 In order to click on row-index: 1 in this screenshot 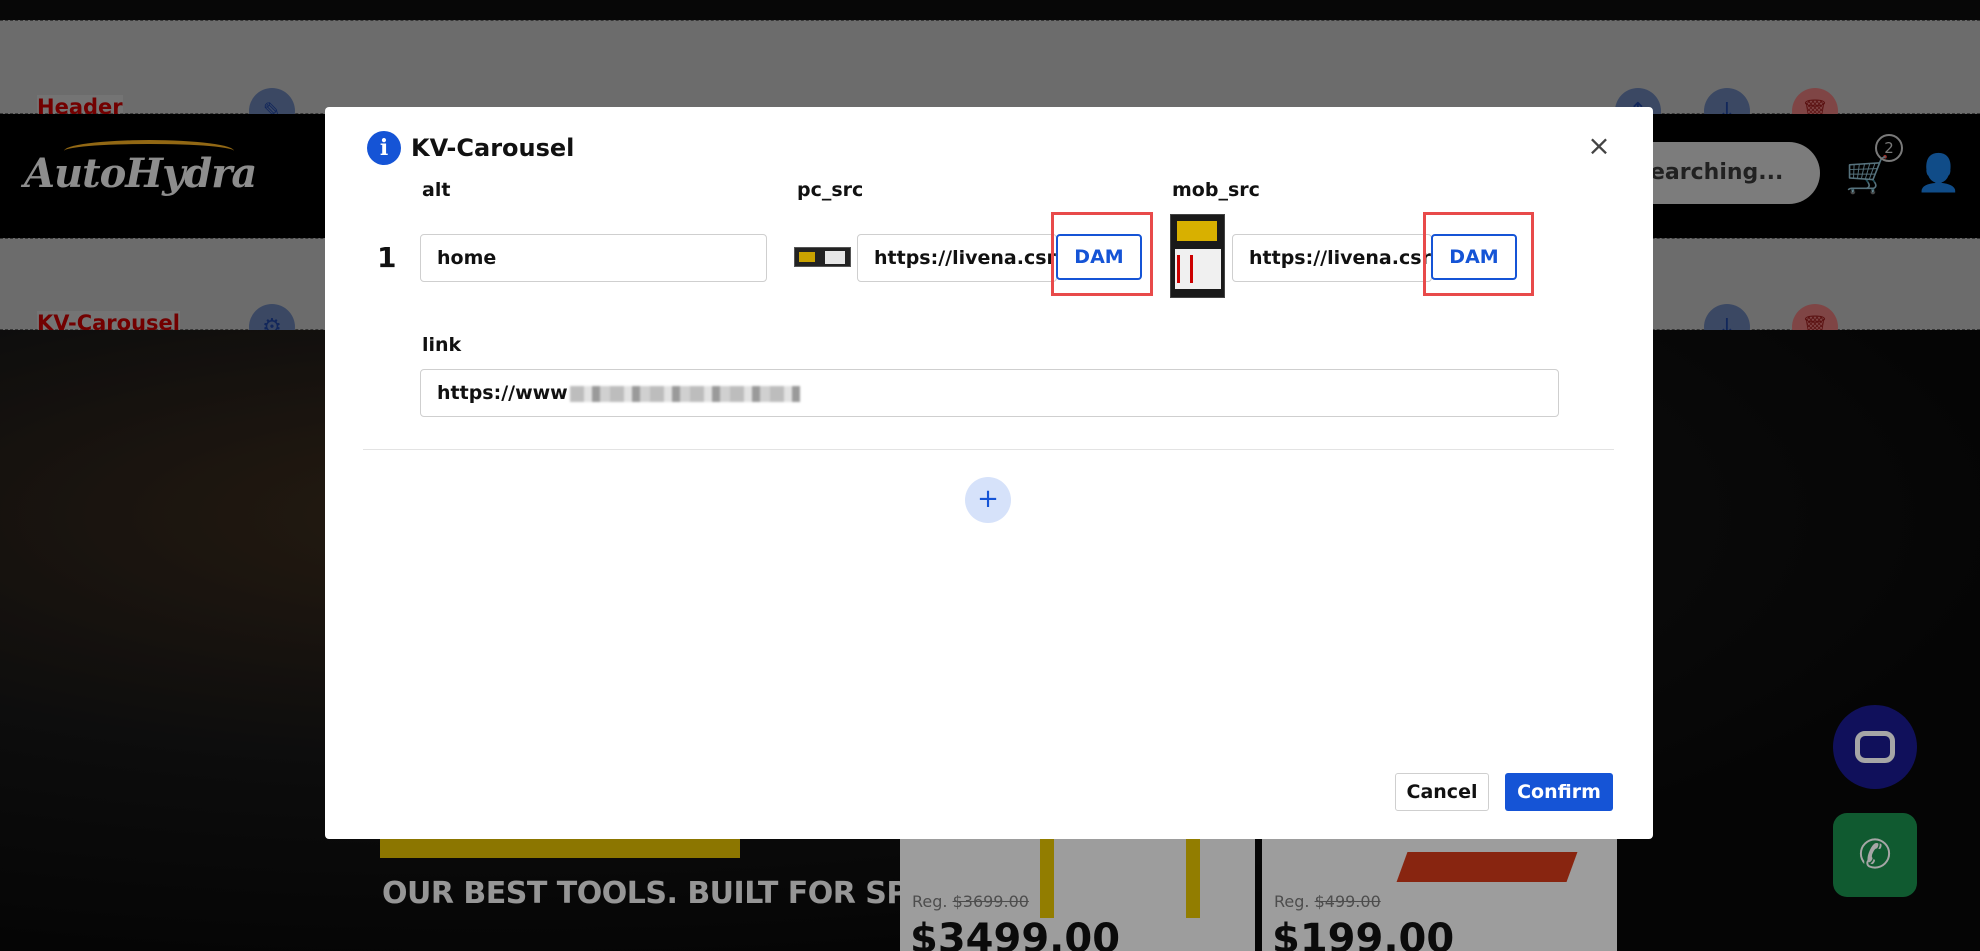, I will do `click(387, 257)`.